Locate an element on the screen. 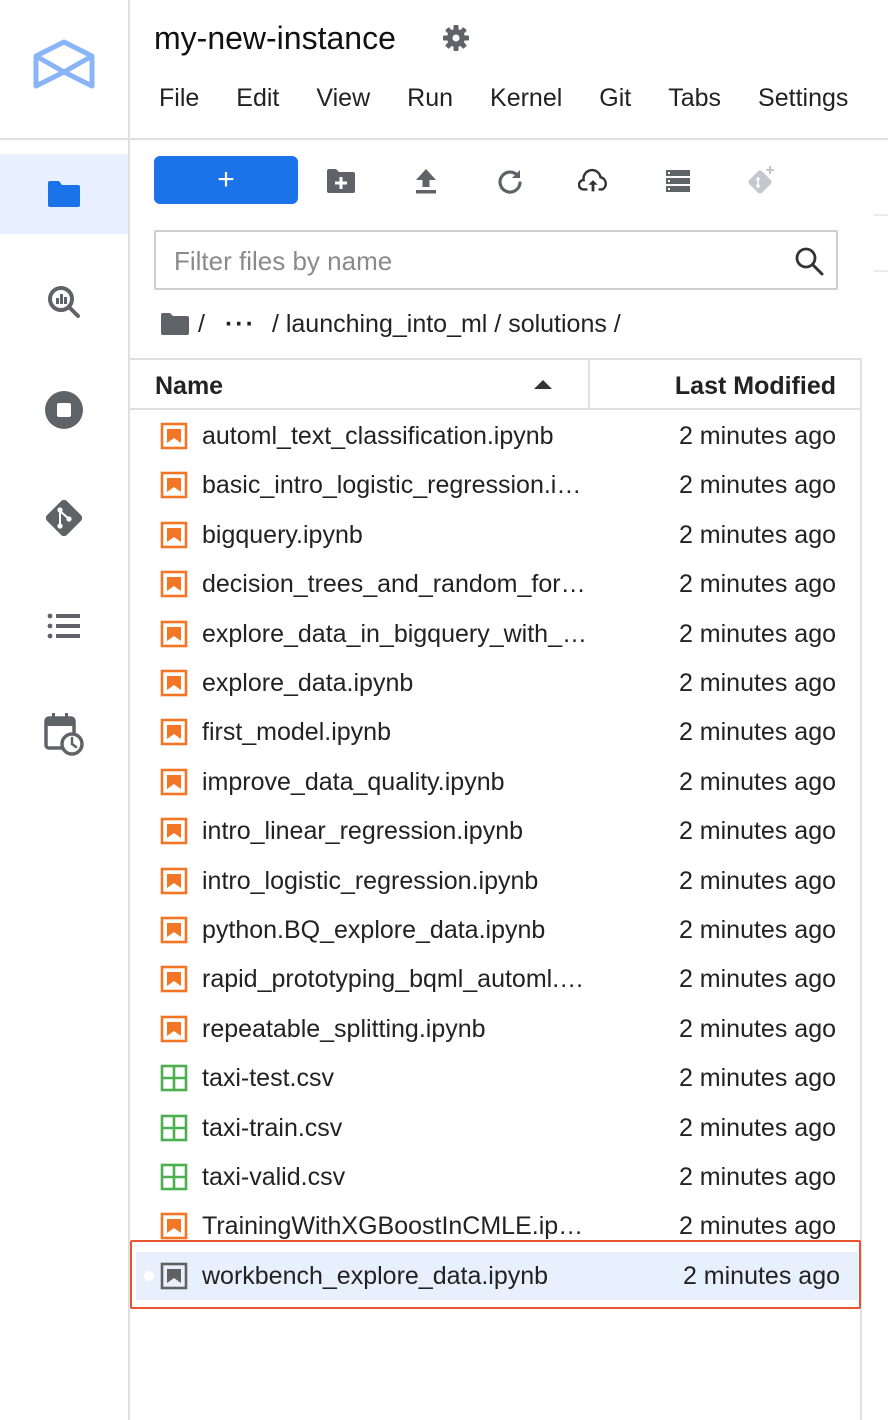 This screenshot has height=1420, width=888. menu-file: File is located at coordinates (179, 98).